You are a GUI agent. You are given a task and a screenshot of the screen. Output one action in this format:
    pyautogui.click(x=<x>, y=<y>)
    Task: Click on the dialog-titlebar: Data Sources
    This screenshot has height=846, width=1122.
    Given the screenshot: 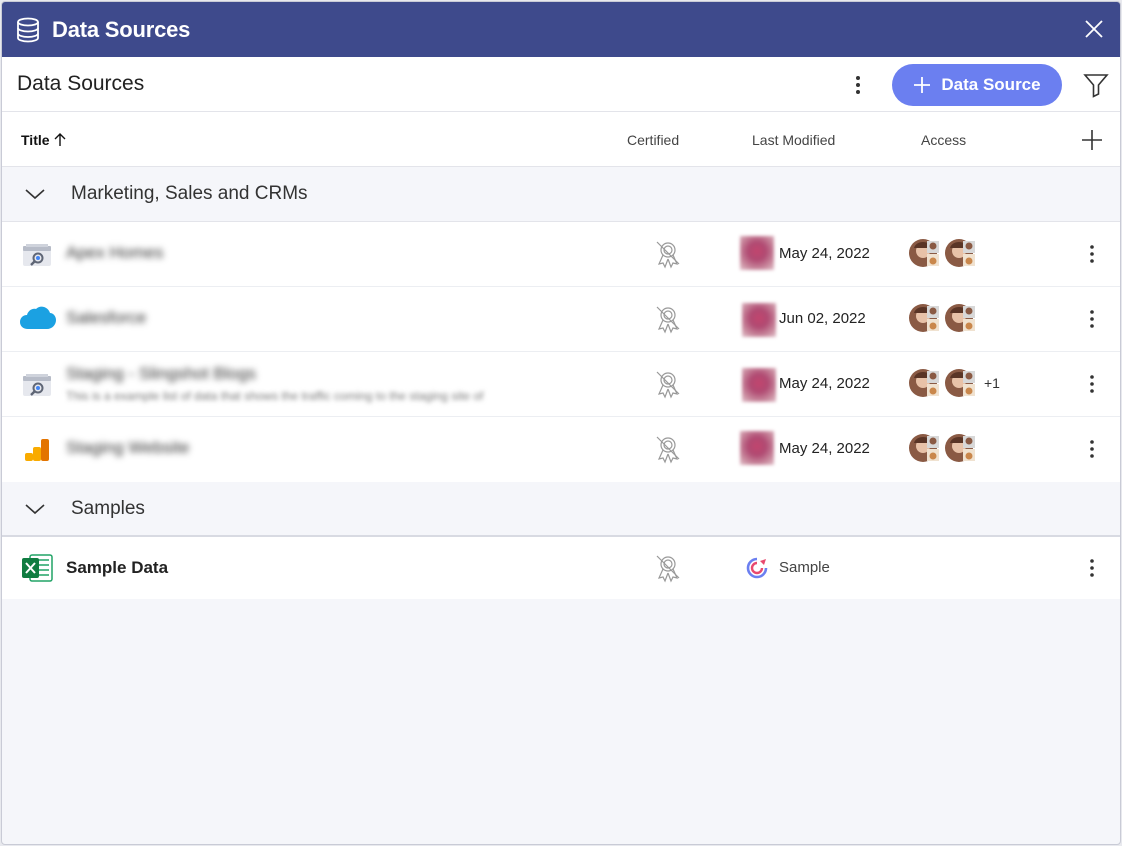 What is the action you would take?
    pyautogui.click(x=561, y=29)
    